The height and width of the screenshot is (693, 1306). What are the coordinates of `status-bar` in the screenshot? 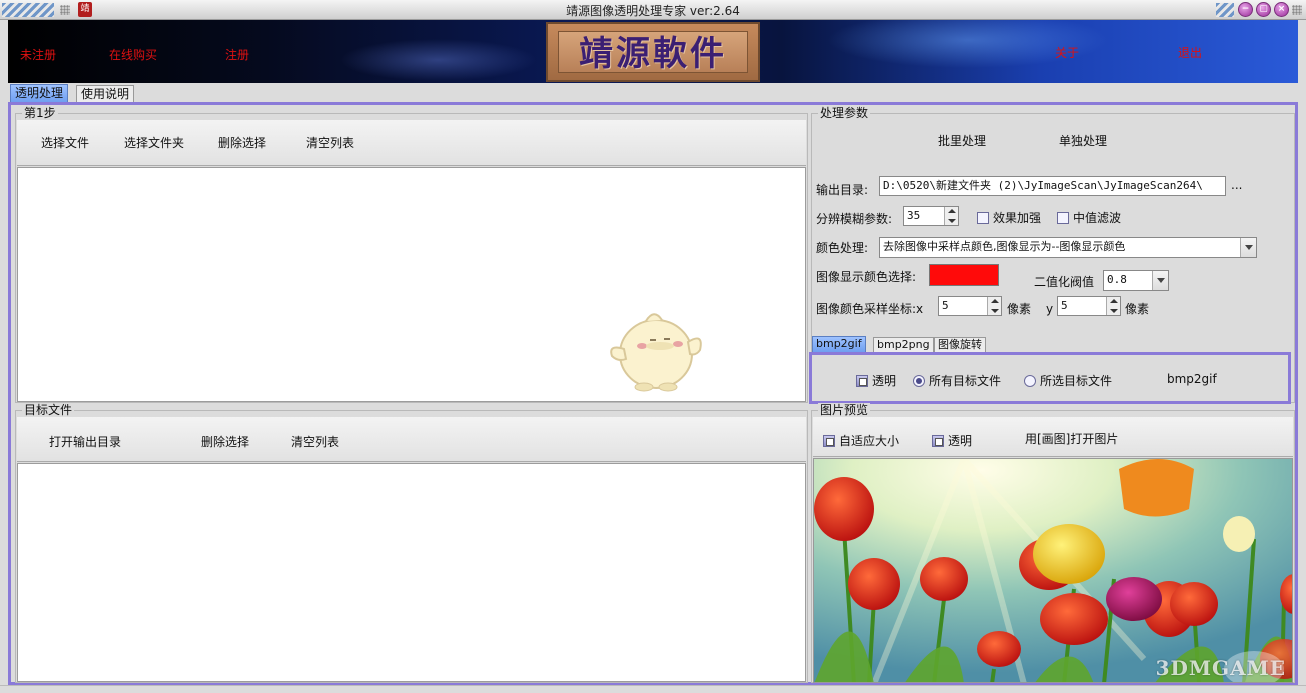 It's located at (653, 689).